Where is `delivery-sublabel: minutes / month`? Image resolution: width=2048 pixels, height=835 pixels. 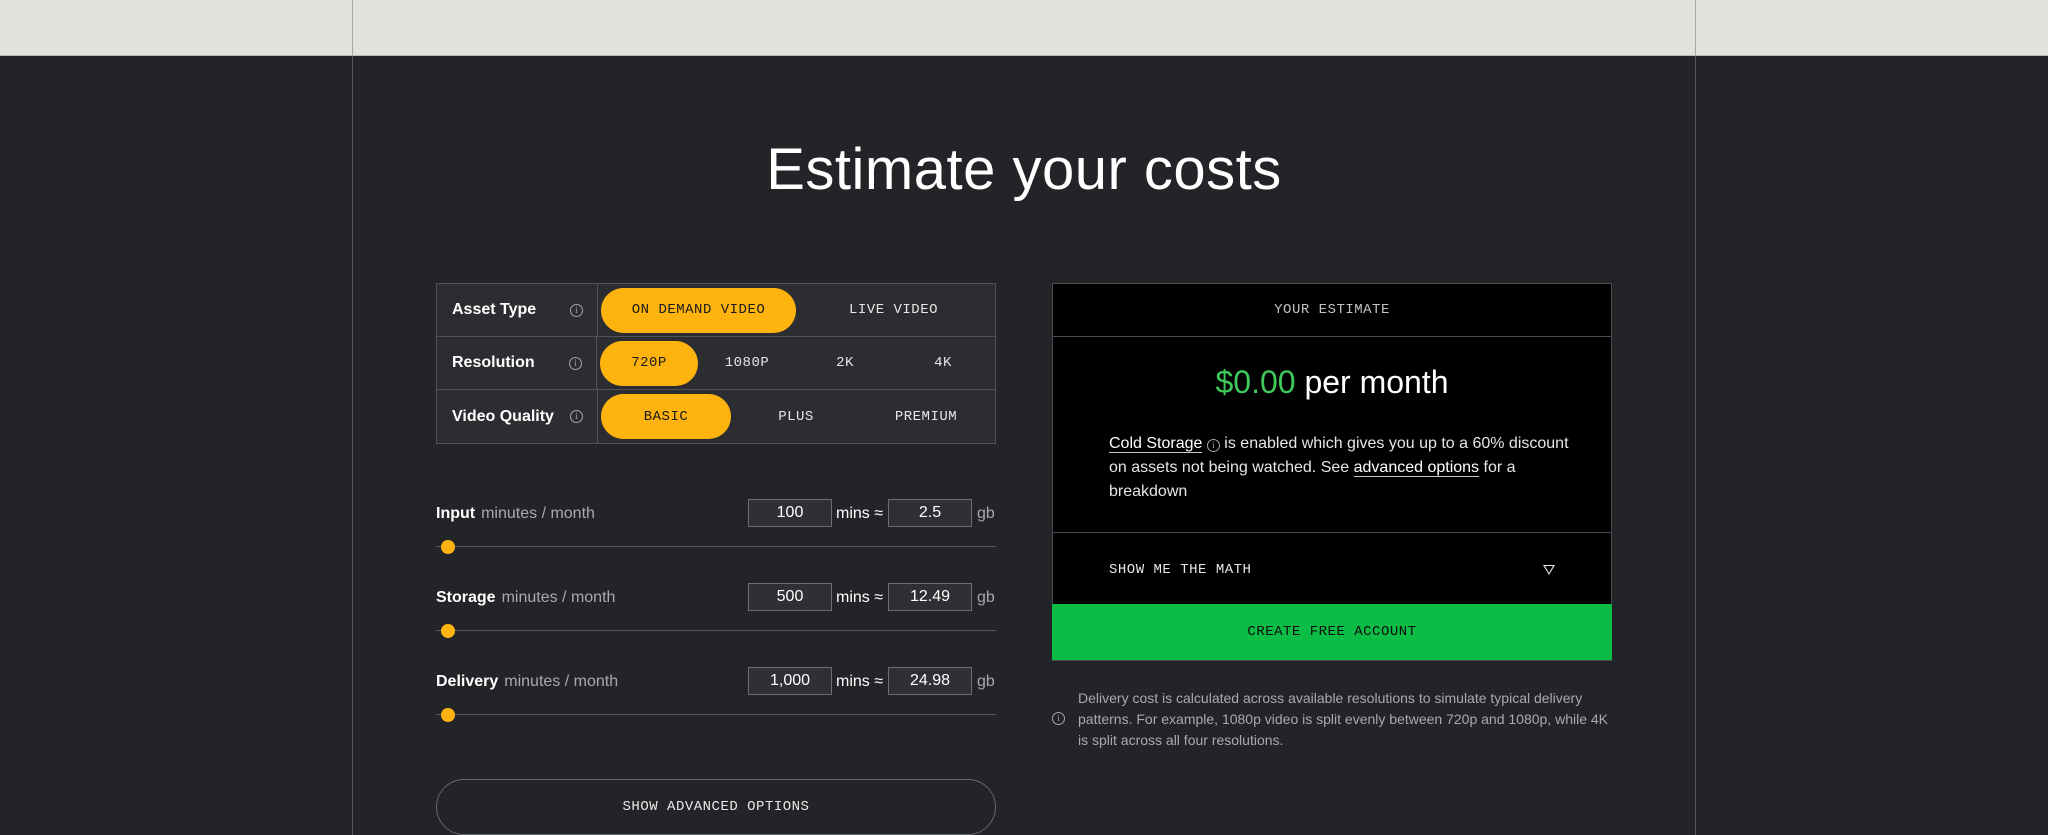 delivery-sublabel: minutes / month is located at coordinates (561, 681).